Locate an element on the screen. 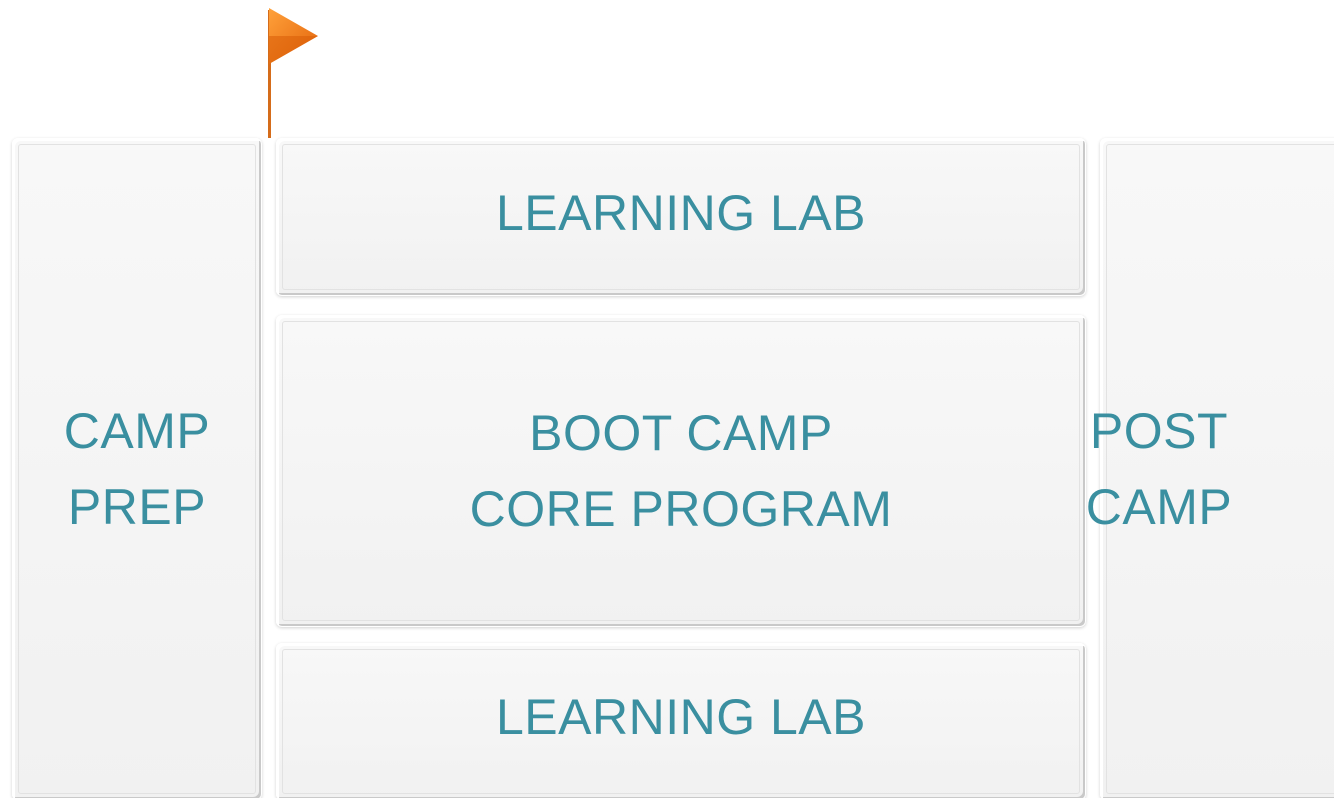  post-camp-line-1: POST is located at coordinates (1159, 431).